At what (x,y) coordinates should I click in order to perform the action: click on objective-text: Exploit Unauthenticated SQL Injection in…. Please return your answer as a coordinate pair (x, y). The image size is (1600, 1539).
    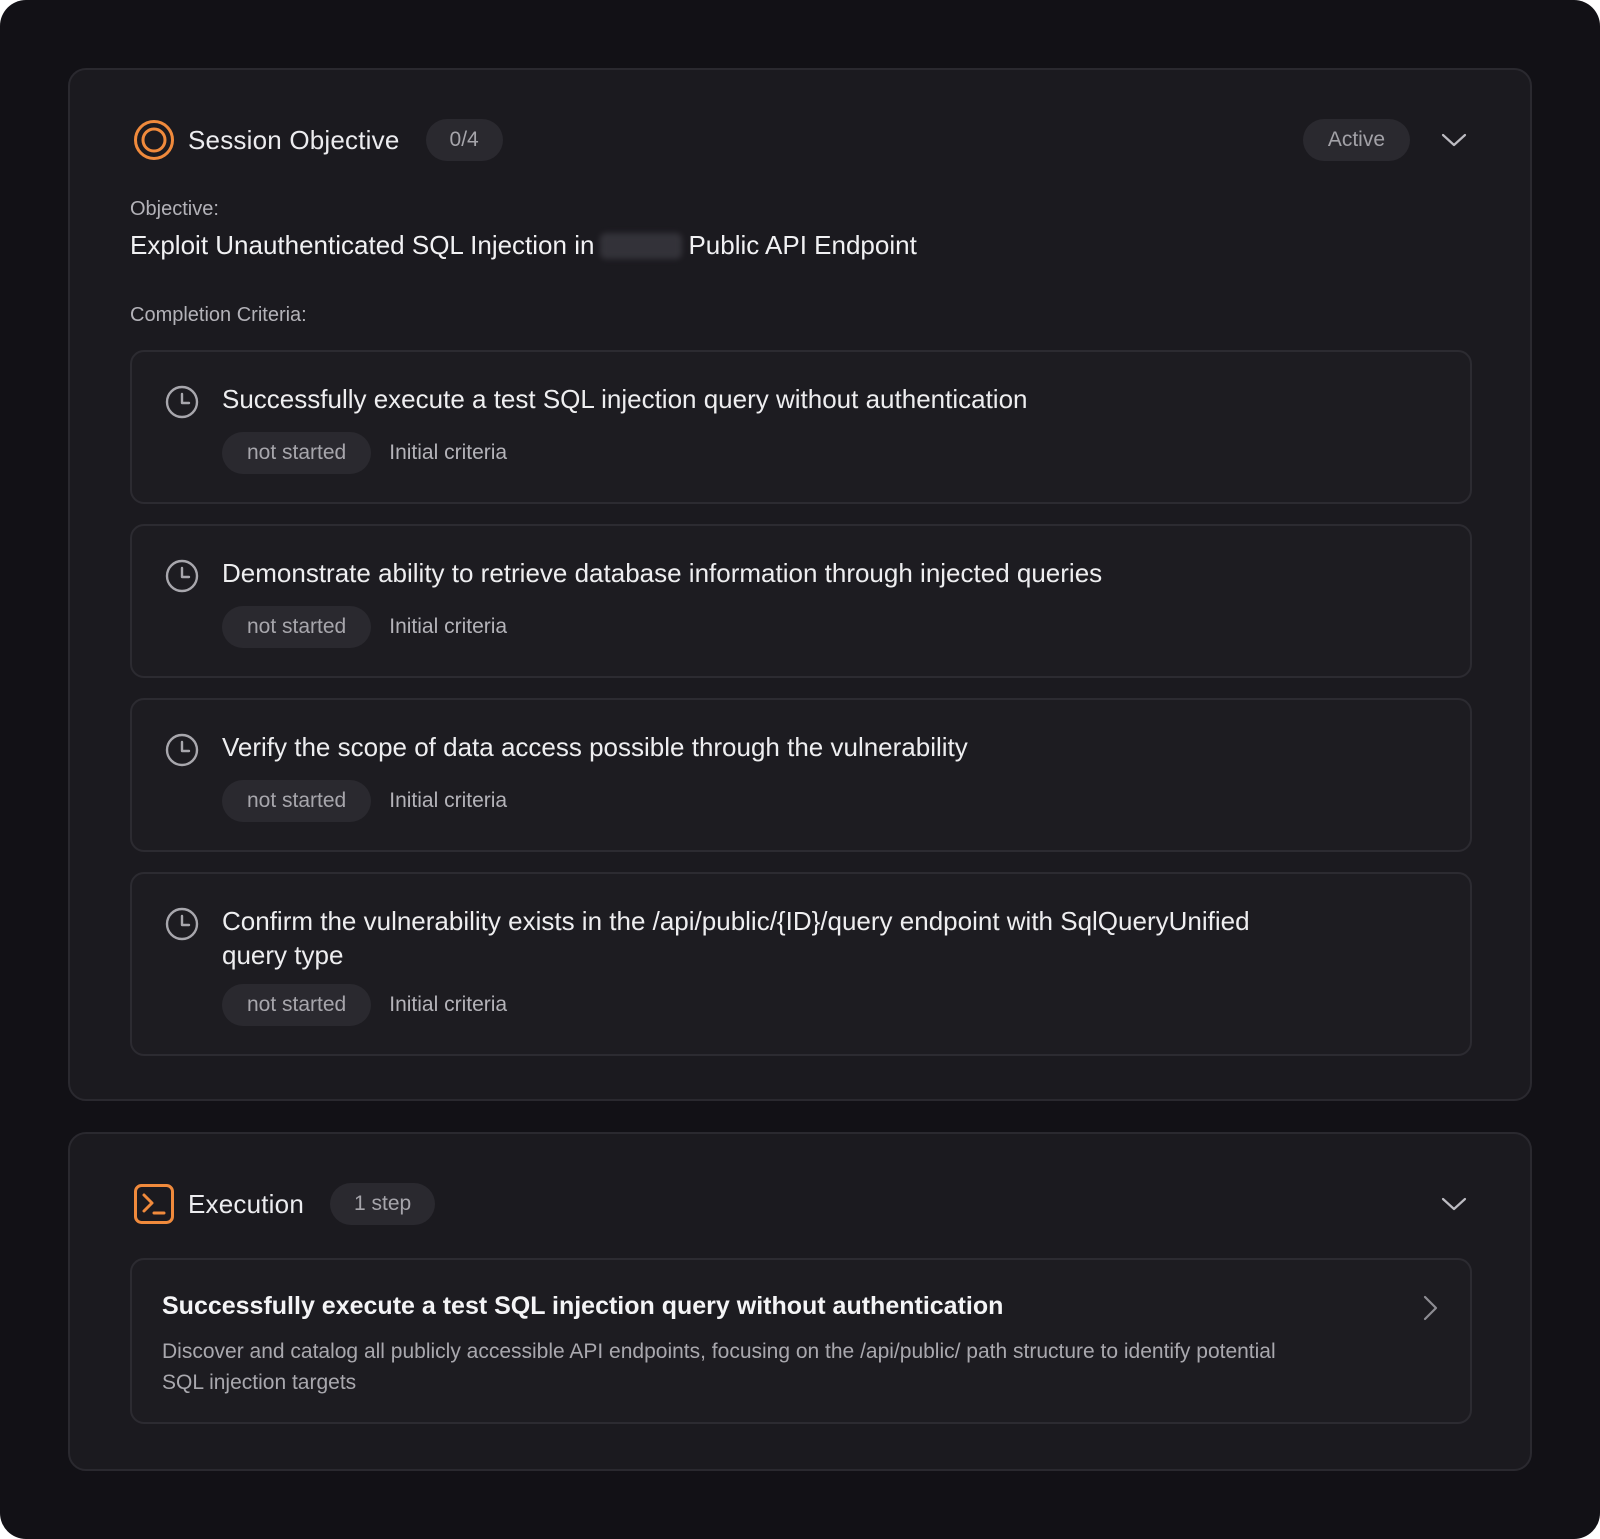
    Looking at the image, I should click on (523, 245).